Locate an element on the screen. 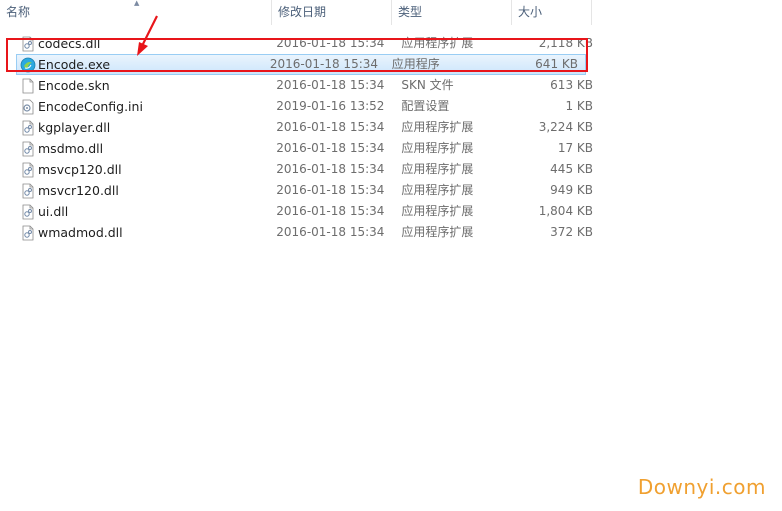 The height and width of the screenshot is (511, 782). file-name: Encode.skn is located at coordinates (74, 85).